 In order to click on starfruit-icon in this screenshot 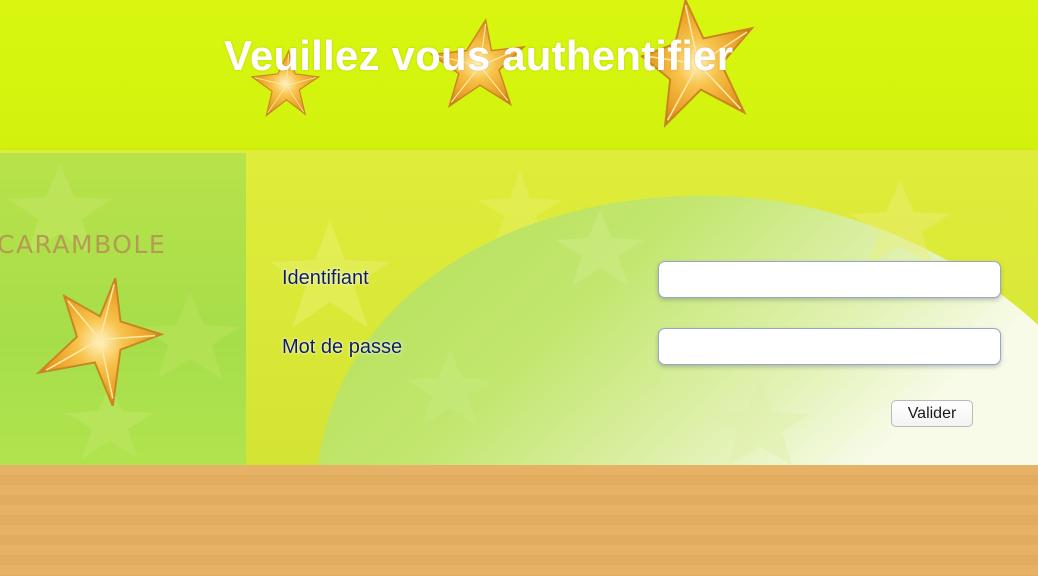, I will do `click(100, 342)`.